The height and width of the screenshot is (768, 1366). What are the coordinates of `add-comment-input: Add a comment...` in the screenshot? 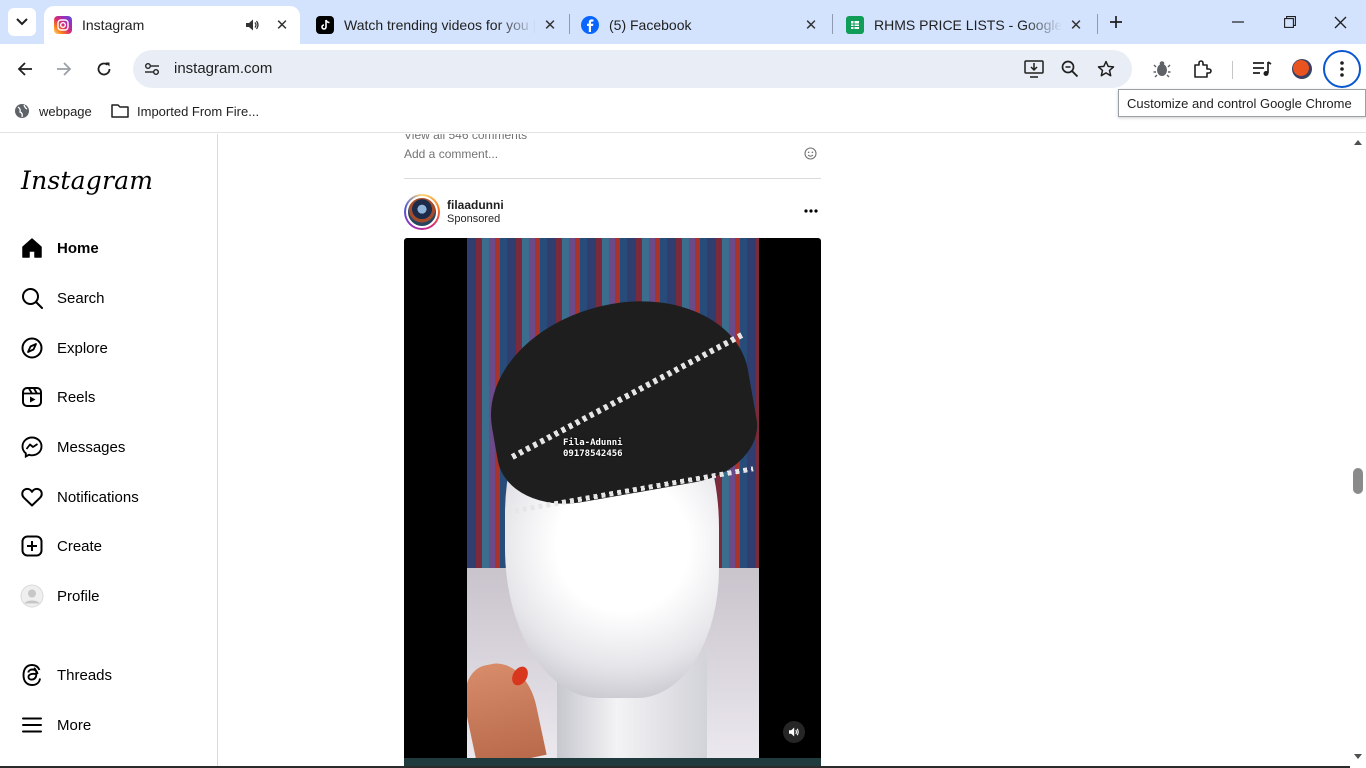 It's located at (451, 154).